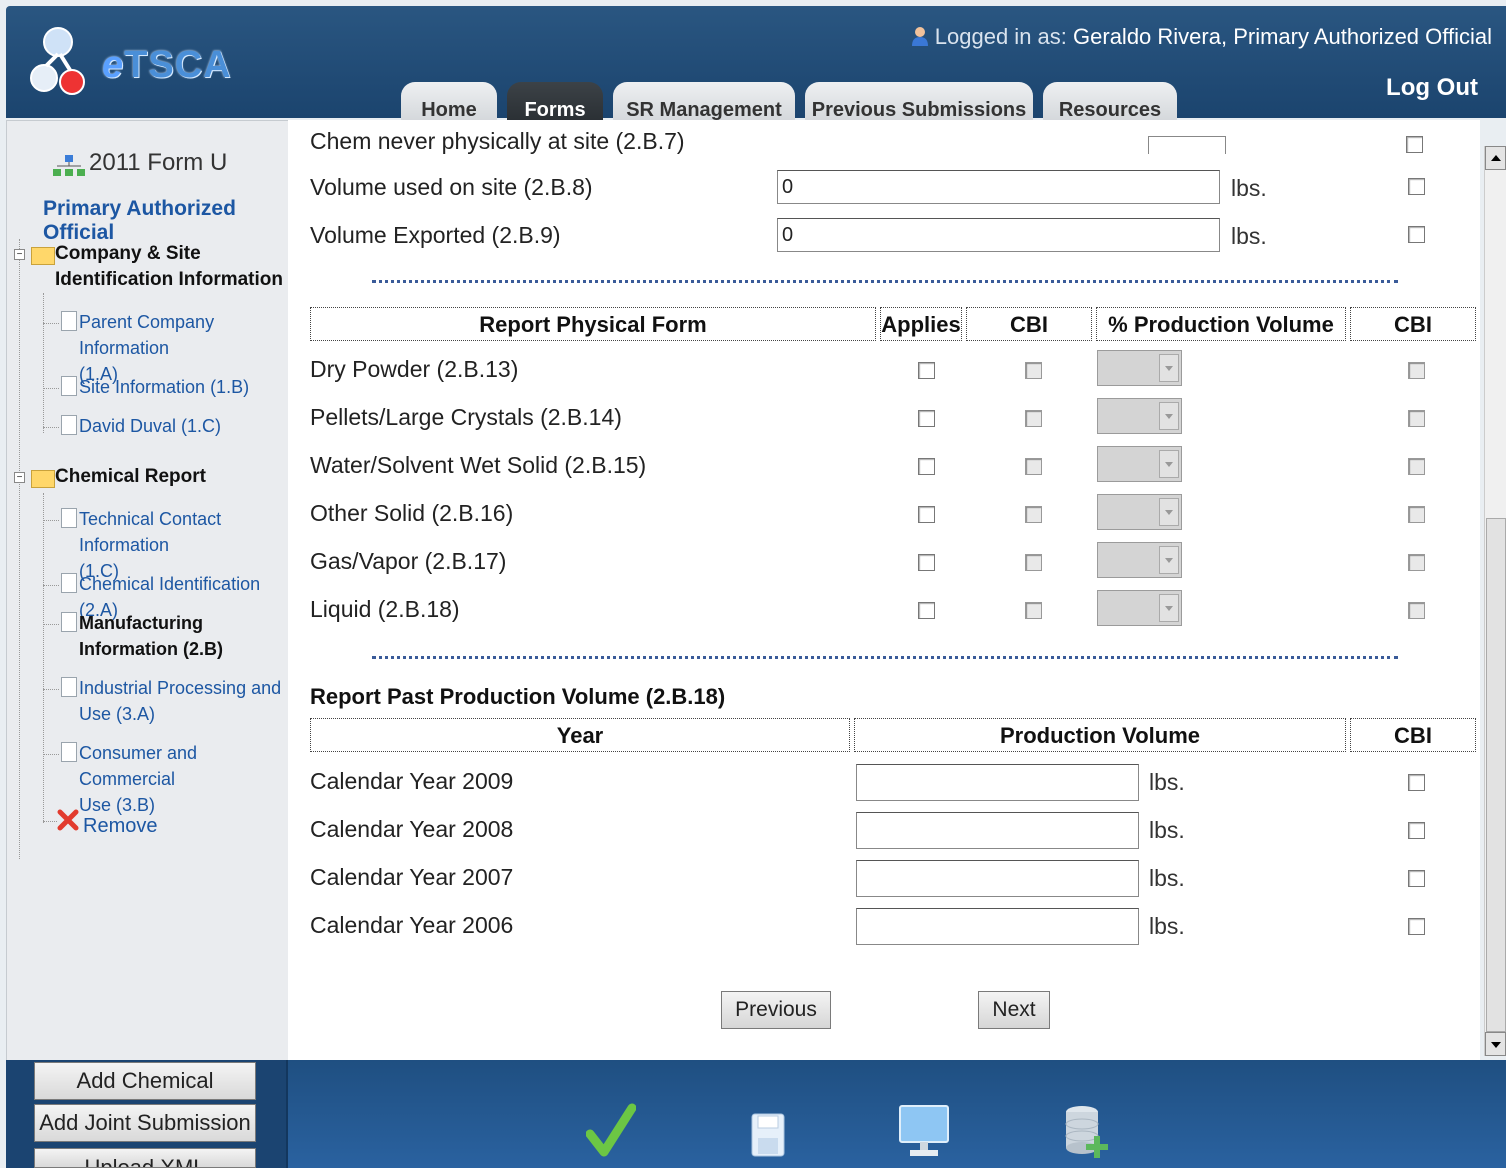 The width and height of the screenshot is (1506, 1168). I want to click on header-percent-production-volume: % Production Volume, so click(1221, 324).